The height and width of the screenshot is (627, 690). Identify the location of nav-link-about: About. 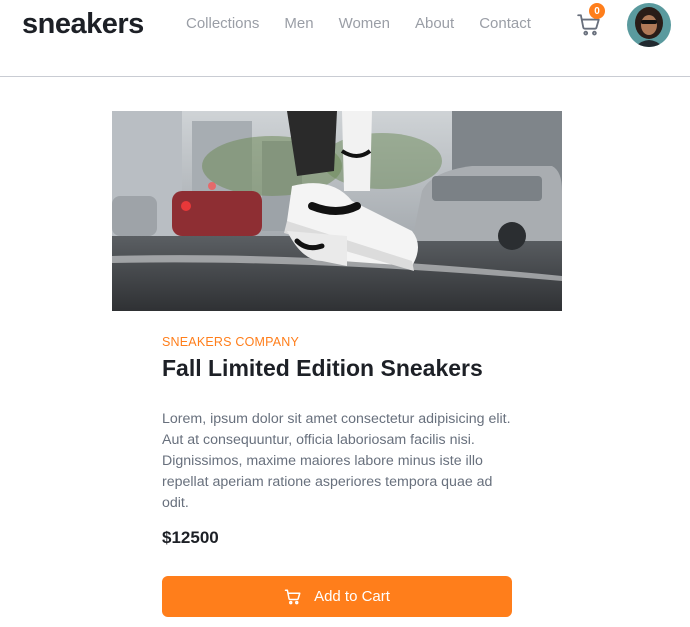
(434, 23).